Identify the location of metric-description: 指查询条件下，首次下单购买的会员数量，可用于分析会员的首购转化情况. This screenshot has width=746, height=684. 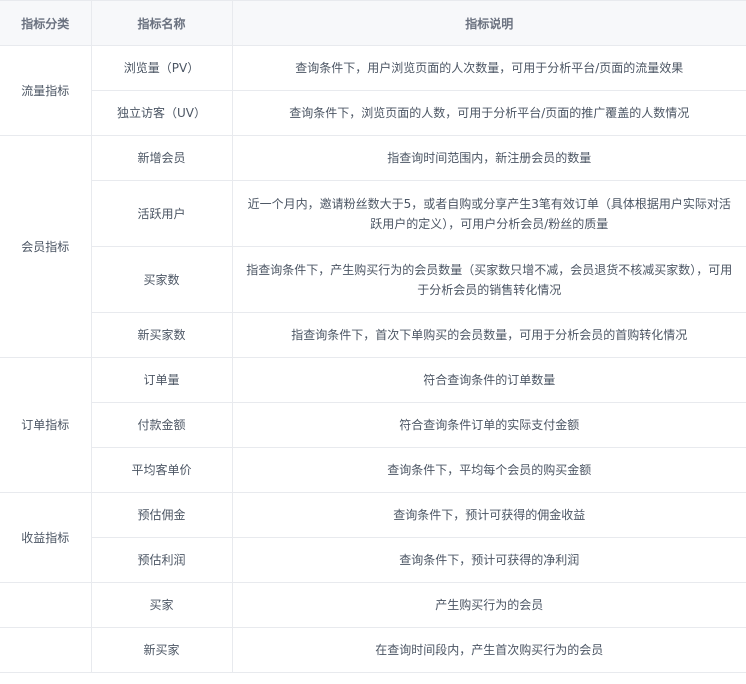
(488, 335).